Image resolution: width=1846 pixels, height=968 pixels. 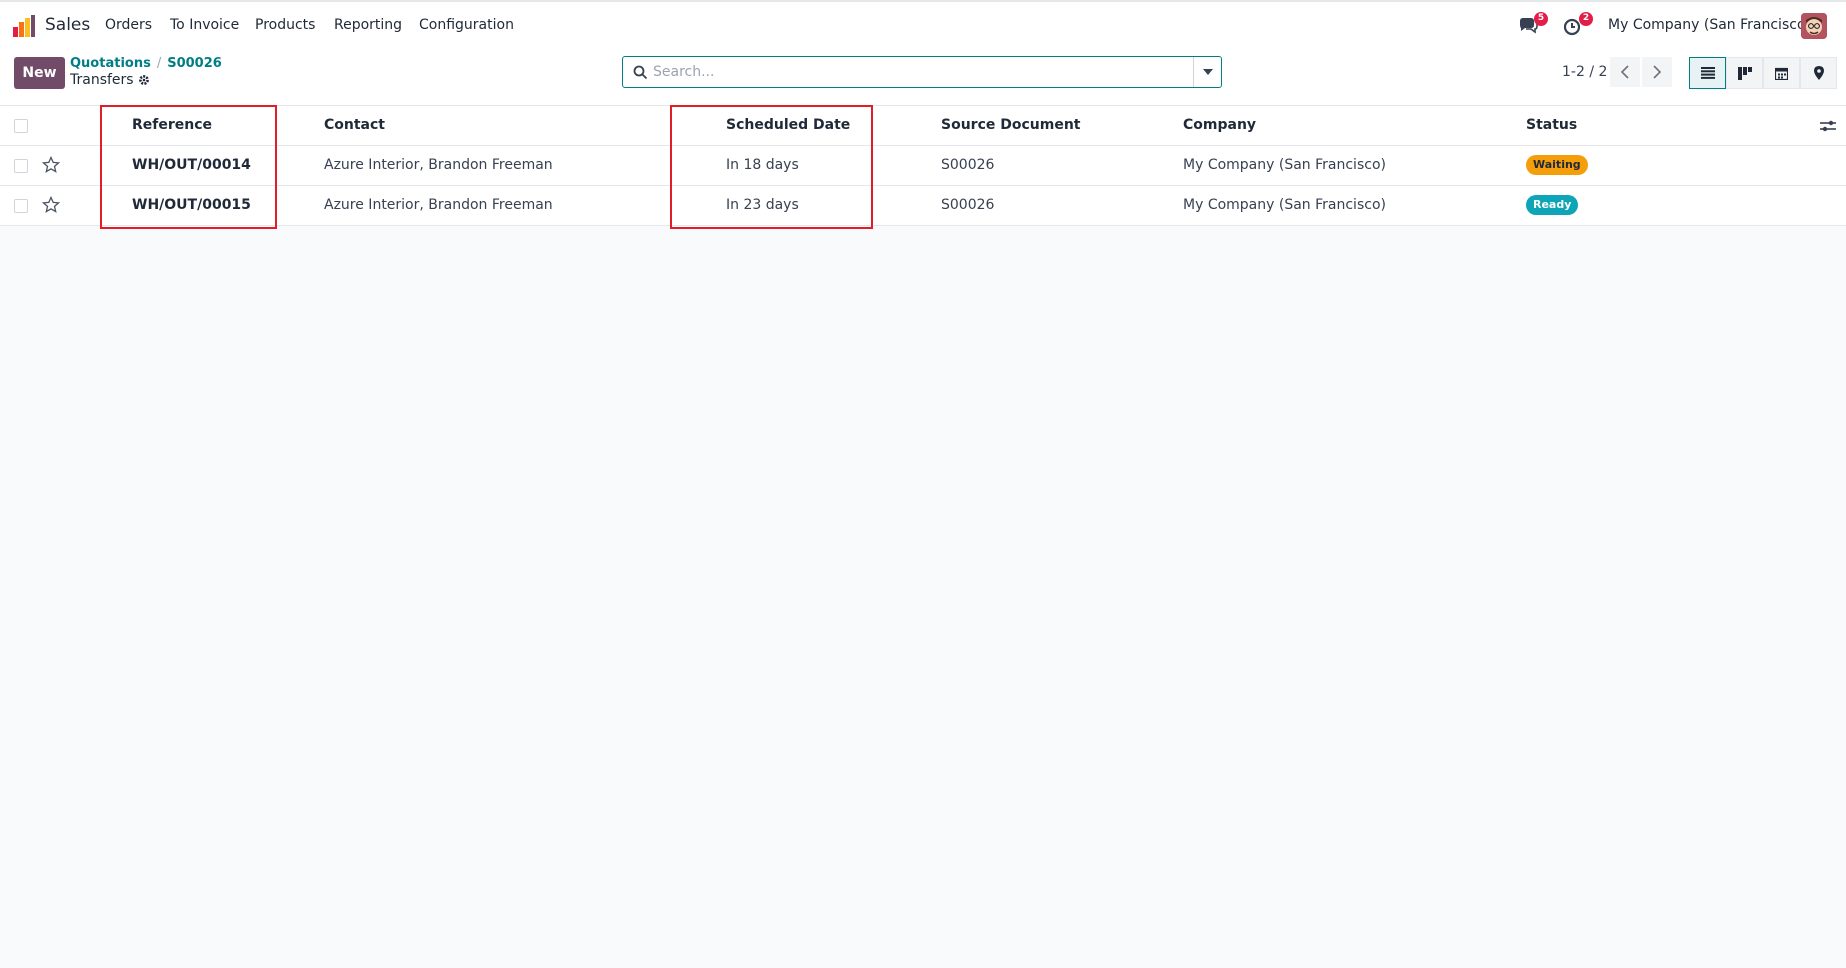 I want to click on cell-reference: WH/OUT/00015, so click(x=191, y=205).